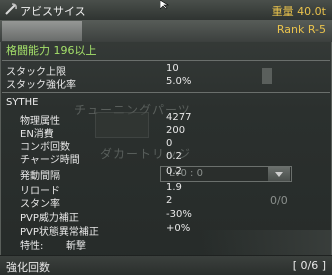  Describe the element at coordinates (41, 85) in the screenshot. I see `stat-label: スタック強化率` at that location.